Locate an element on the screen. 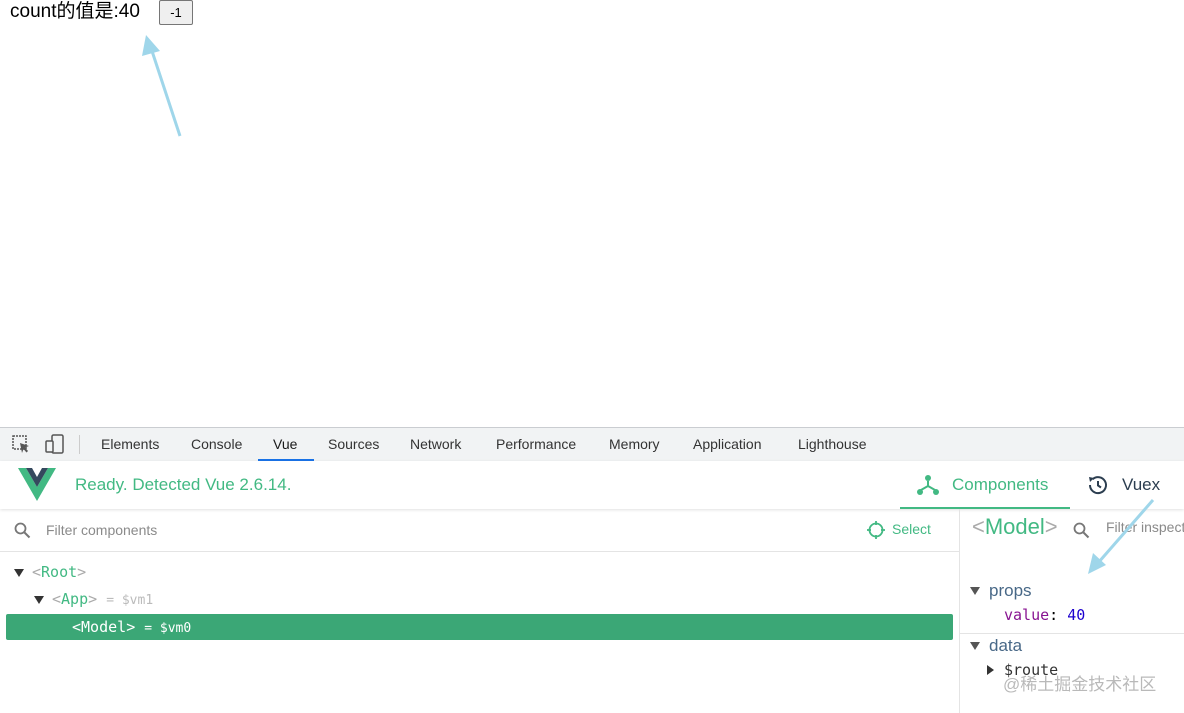  tree-node-name: Root is located at coordinates (59, 572).